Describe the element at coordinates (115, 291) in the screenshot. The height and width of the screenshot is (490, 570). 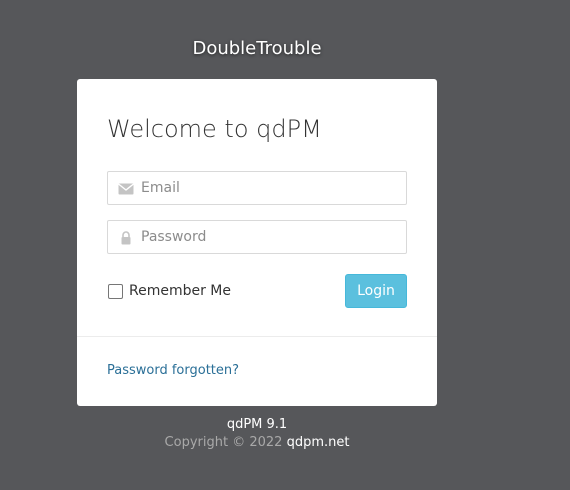
I see `remember-me-checkbox` at that location.